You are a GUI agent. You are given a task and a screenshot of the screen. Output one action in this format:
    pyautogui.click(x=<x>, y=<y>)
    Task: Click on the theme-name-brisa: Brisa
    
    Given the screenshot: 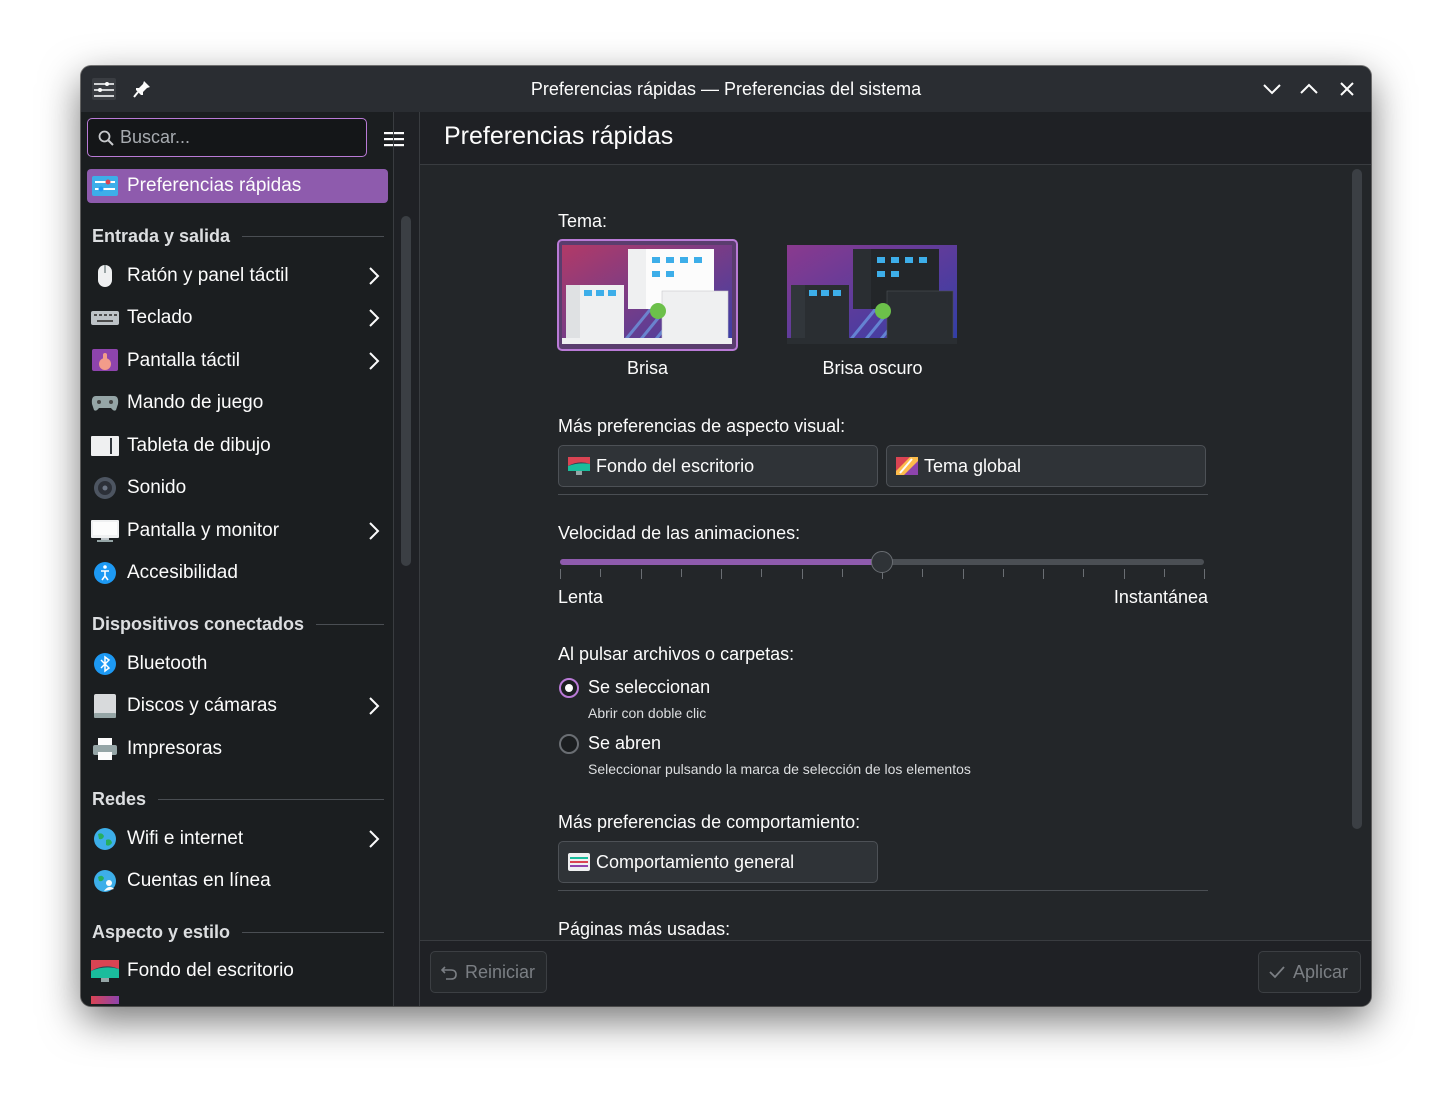 What is the action you would take?
    pyautogui.click(x=647, y=368)
    